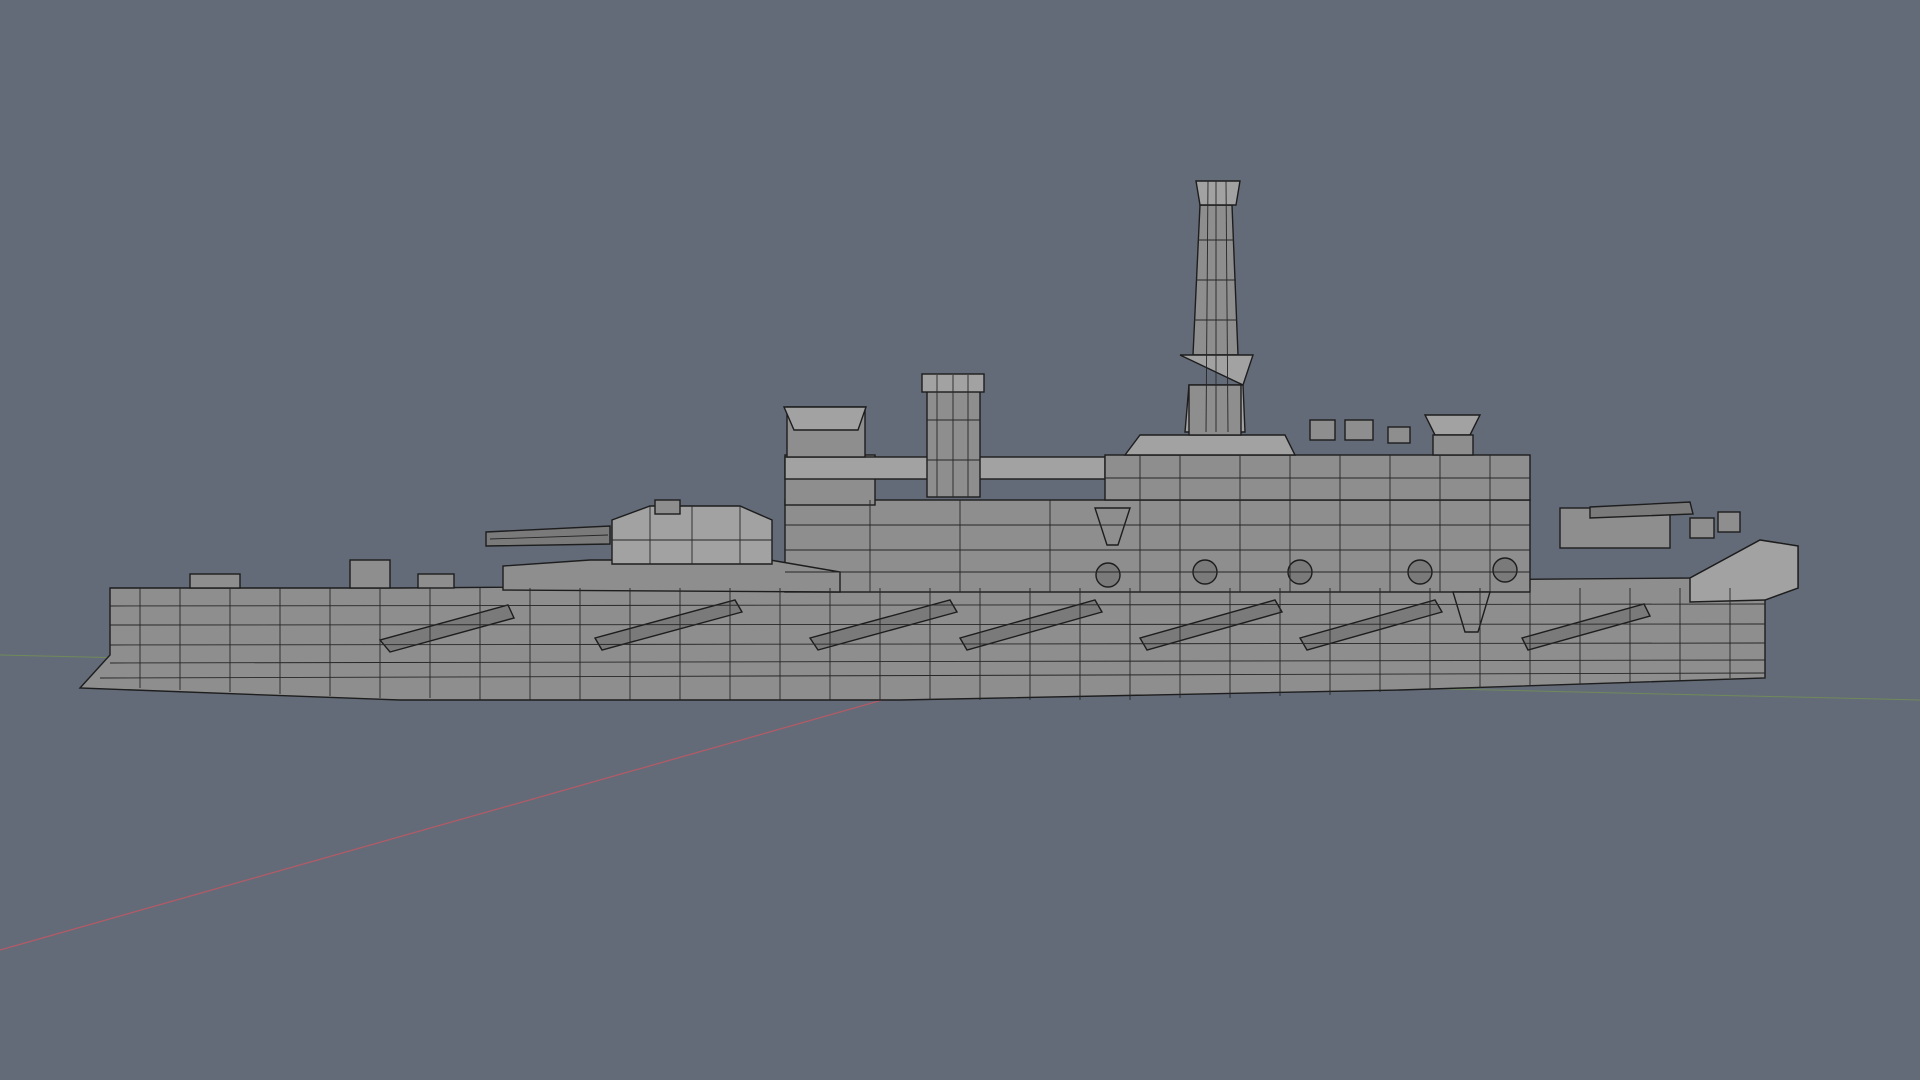  What do you see at coordinates (953, 436) in the screenshot?
I see `center-funnel` at bounding box center [953, 436].